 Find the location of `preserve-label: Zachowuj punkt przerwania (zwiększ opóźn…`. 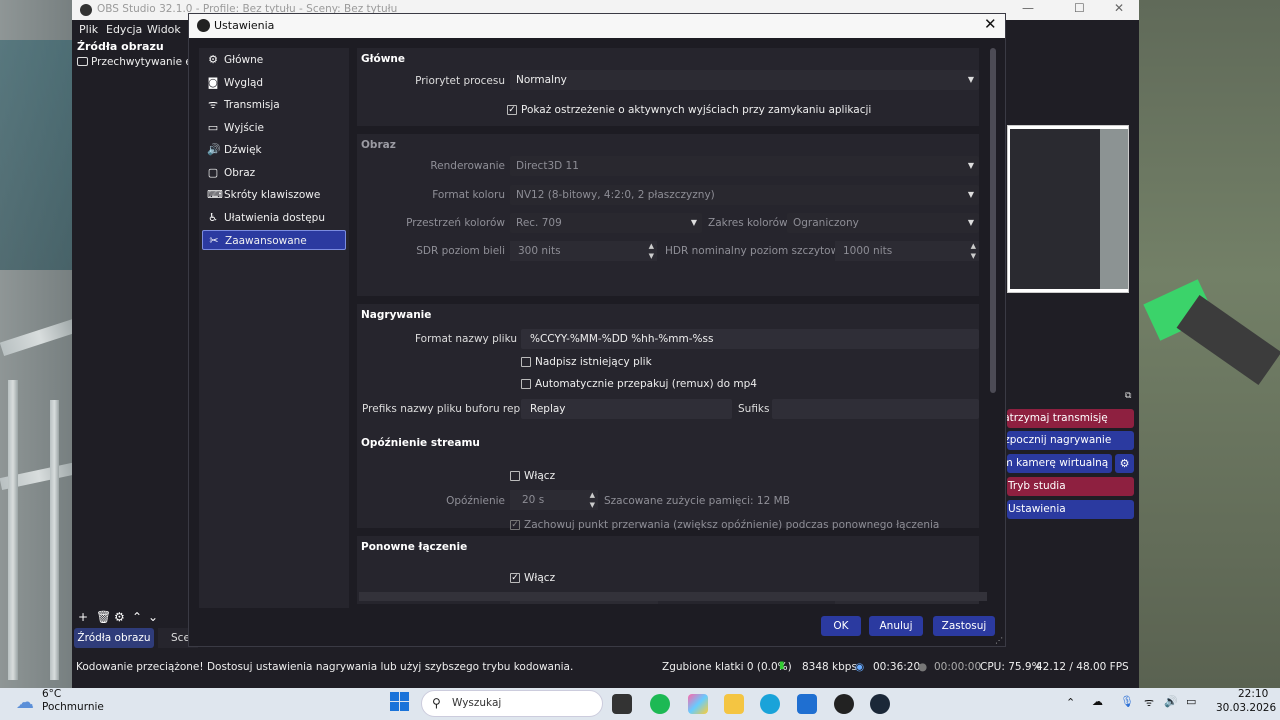

preserve-label: Zachowuj punkt przerwania (zwiększ opóźn… is located at coordinates (732, 525).